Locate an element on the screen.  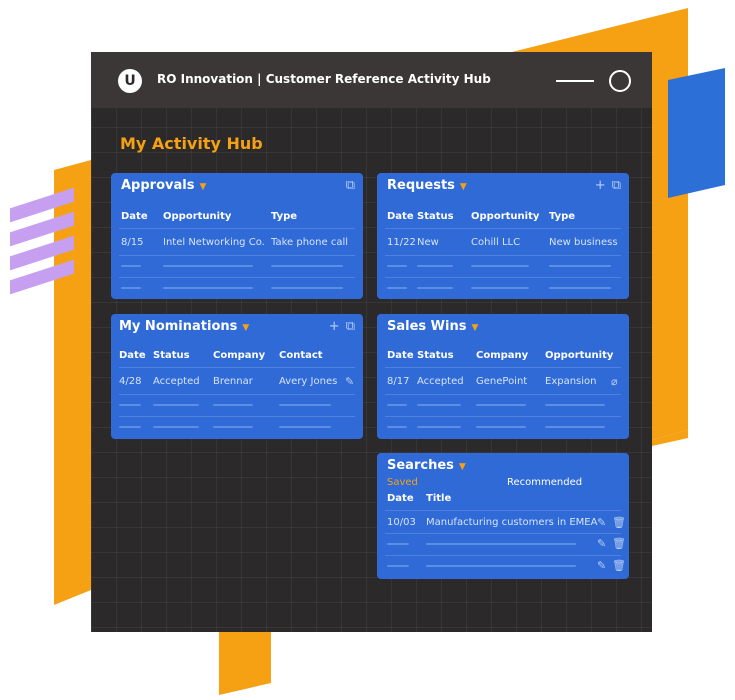
table-cell: Avery Jones is located at coordinates (308, 381).